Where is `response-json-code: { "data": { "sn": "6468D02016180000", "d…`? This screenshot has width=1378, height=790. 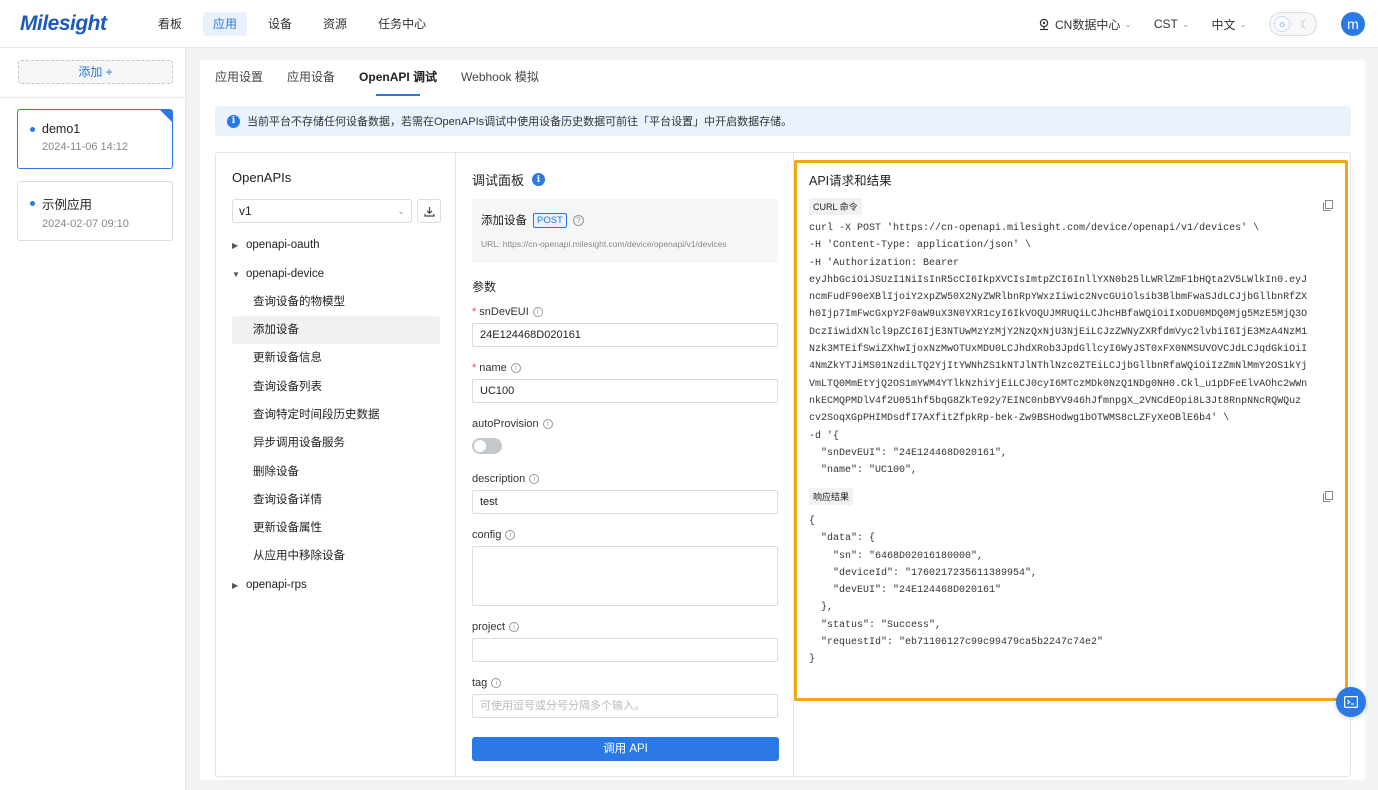 response-json-code: { "data": { "sn": "6468D02016180000", "d… is located at coordinates (956, 591).